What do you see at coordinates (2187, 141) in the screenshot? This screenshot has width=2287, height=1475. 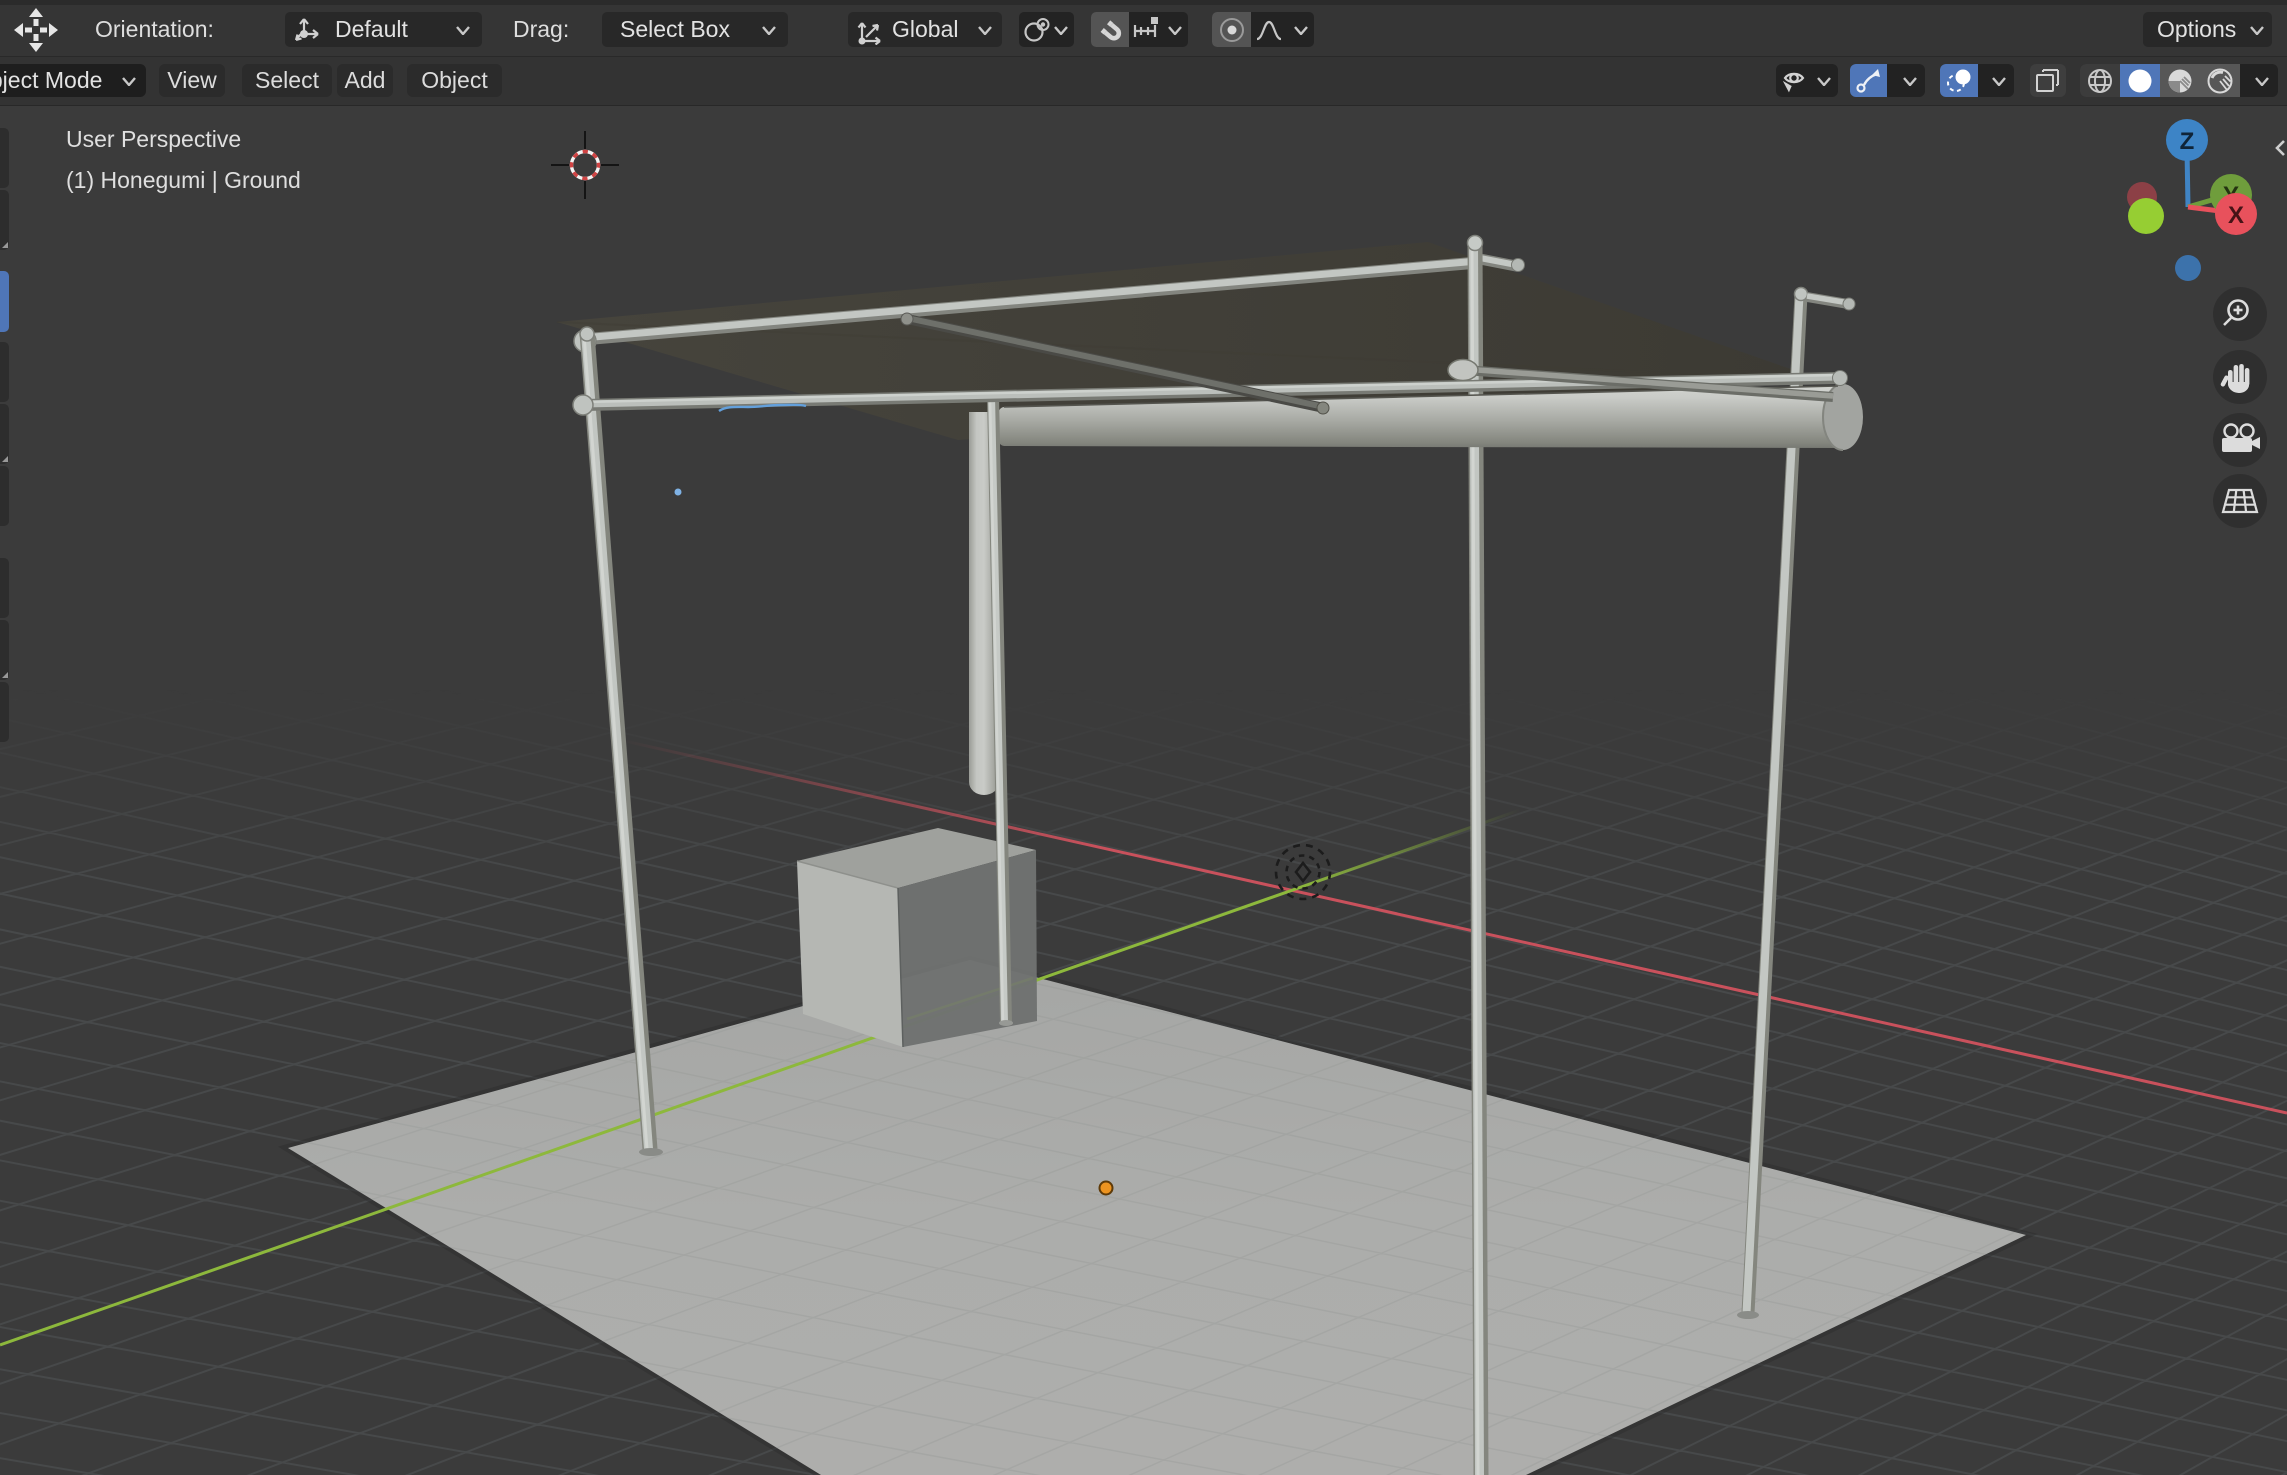 I see `svg-text: Z` at bounding box center [2187, 141].